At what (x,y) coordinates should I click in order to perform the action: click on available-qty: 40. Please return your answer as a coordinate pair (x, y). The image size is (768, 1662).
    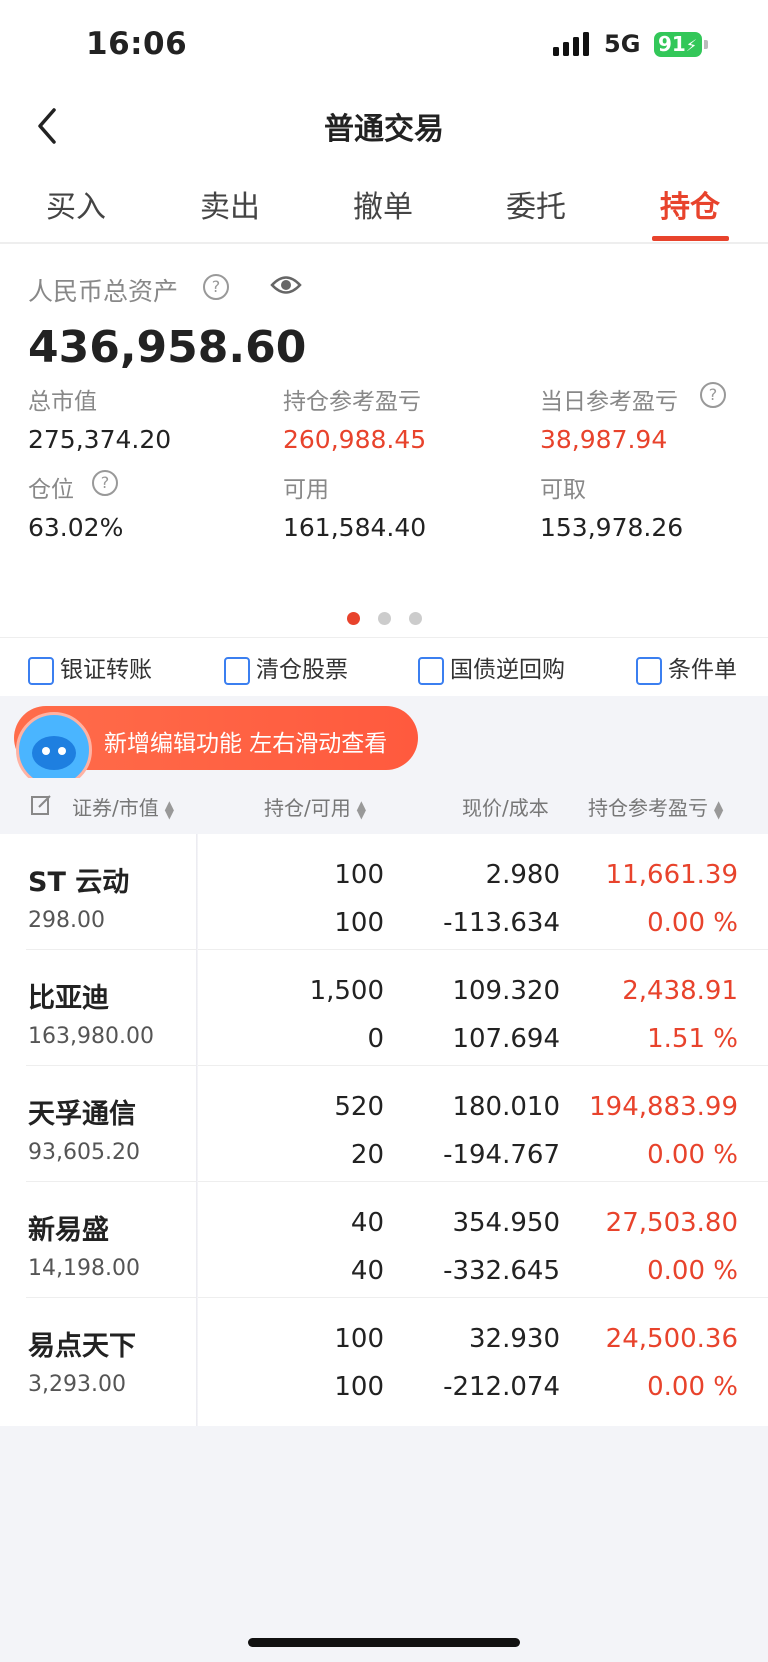
    Looking at the image, I should click on (367, 1271).